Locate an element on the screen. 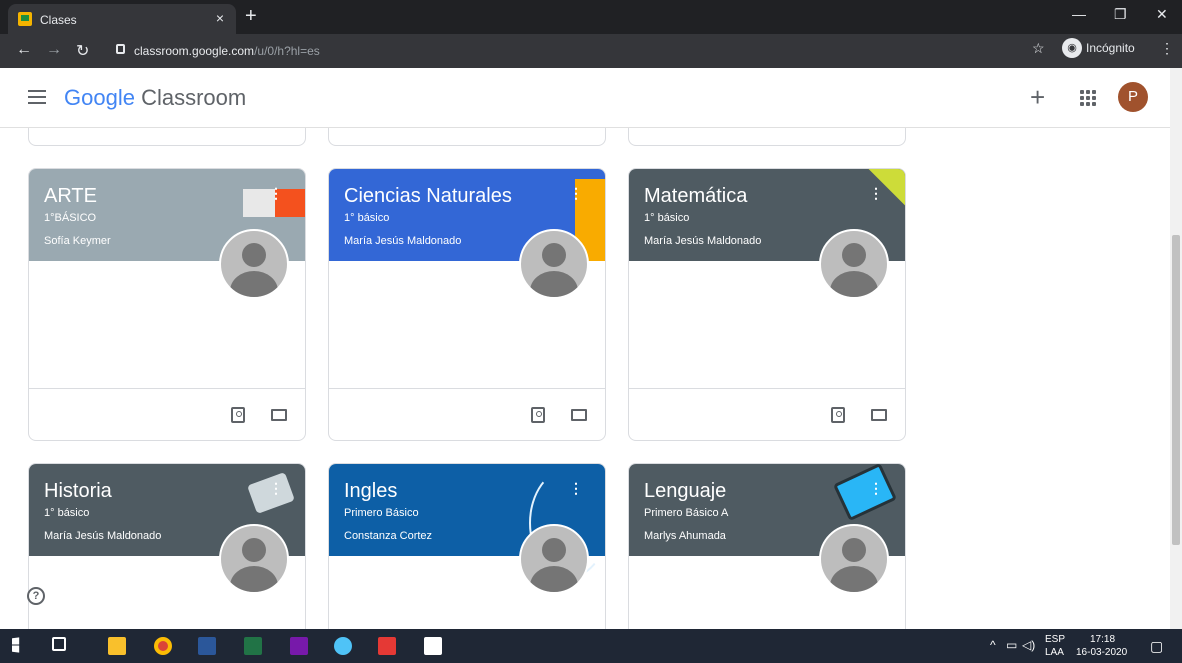 Image resolution: width=1182 pixels, height=663 pixels. volume-icon: ◁) is located at coordinates (1028, 645).